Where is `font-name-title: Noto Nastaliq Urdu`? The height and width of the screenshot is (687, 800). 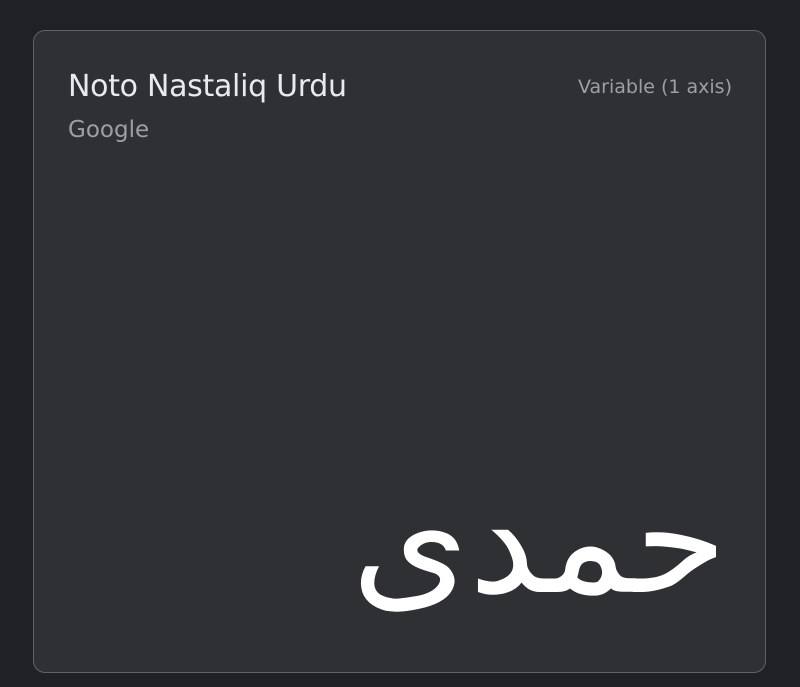 font-name-title: Noto Nastaliq Urdu is located at coordinates (207, 86).